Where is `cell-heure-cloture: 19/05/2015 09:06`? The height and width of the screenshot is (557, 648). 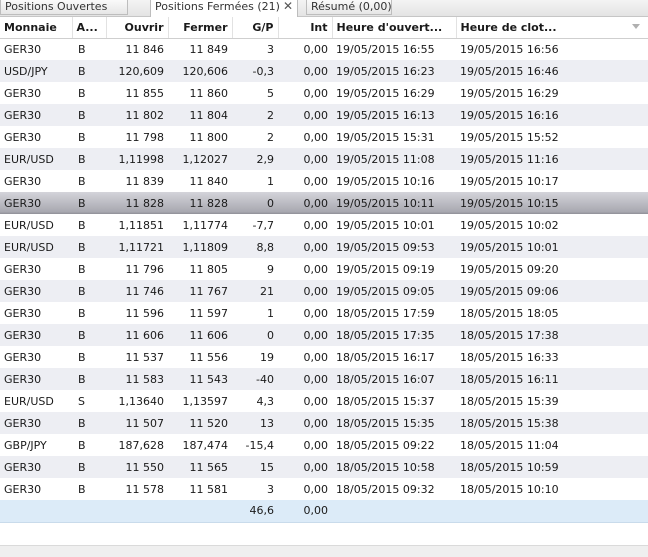
cell-heure-cloture: 19/05/2015 09:06 is located at coordinates (552, 291).